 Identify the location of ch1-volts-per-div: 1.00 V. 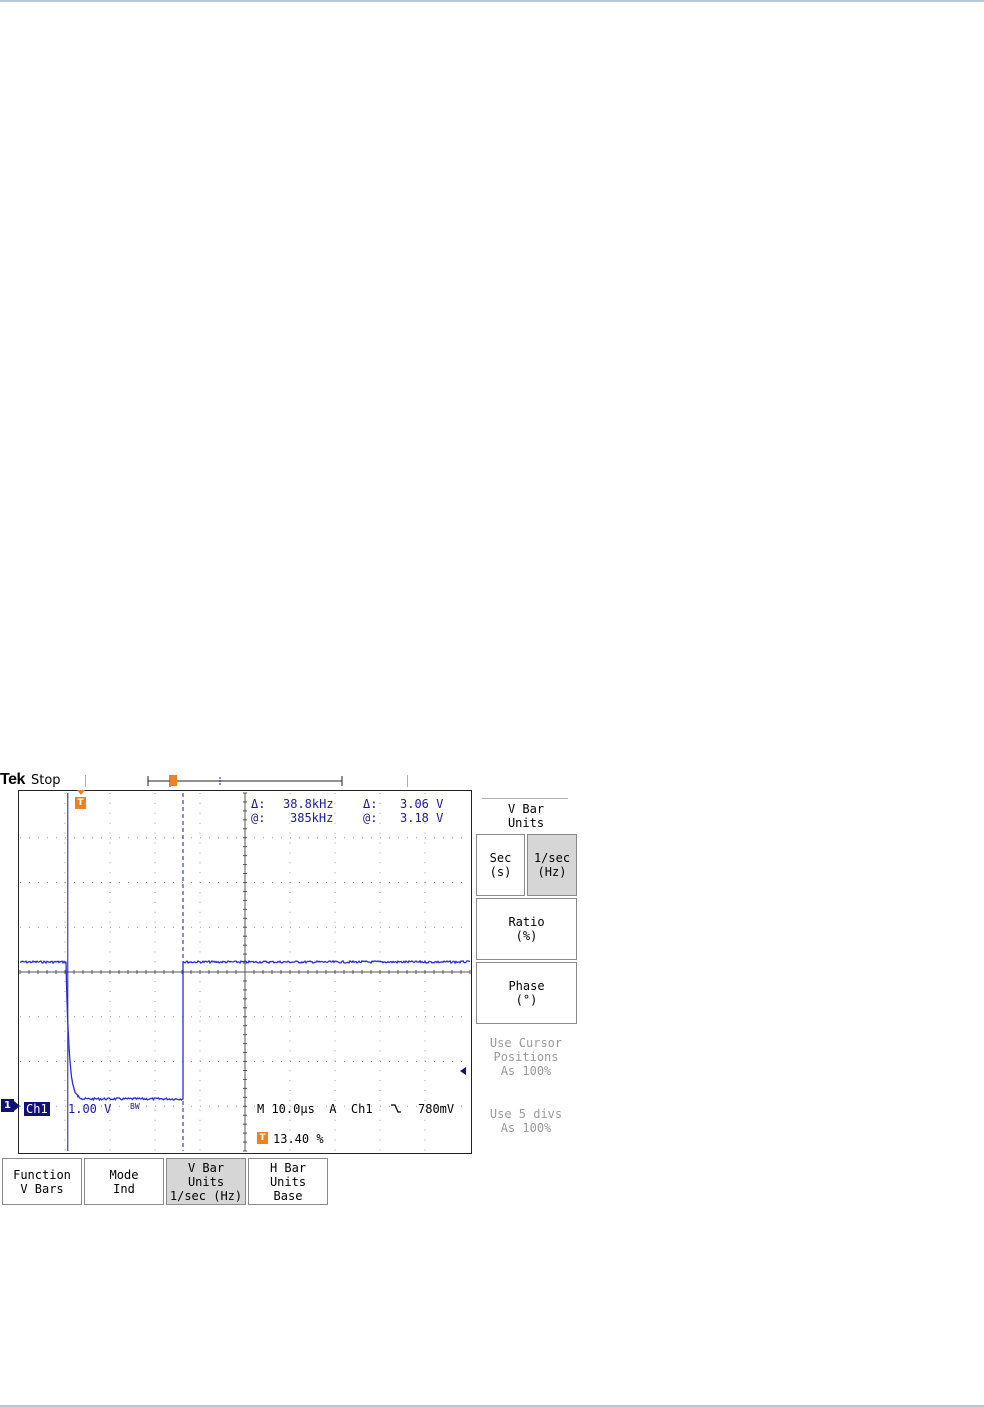
(90, 1109).